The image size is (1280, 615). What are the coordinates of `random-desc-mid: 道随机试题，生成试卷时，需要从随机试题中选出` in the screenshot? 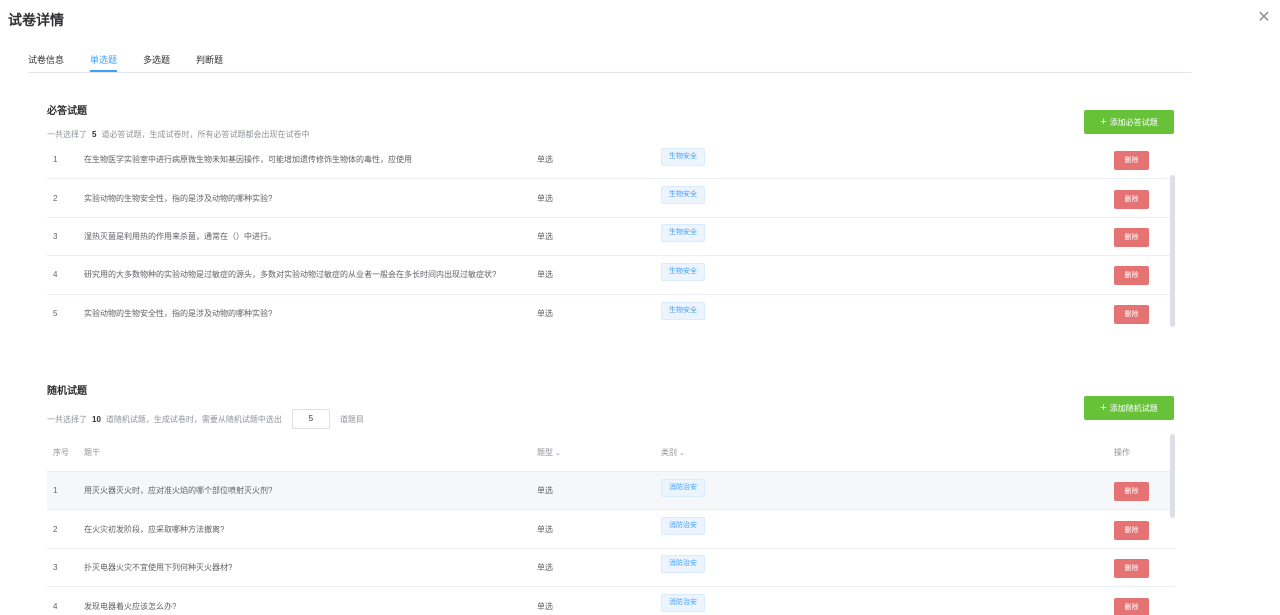 It's located at (193, 419).